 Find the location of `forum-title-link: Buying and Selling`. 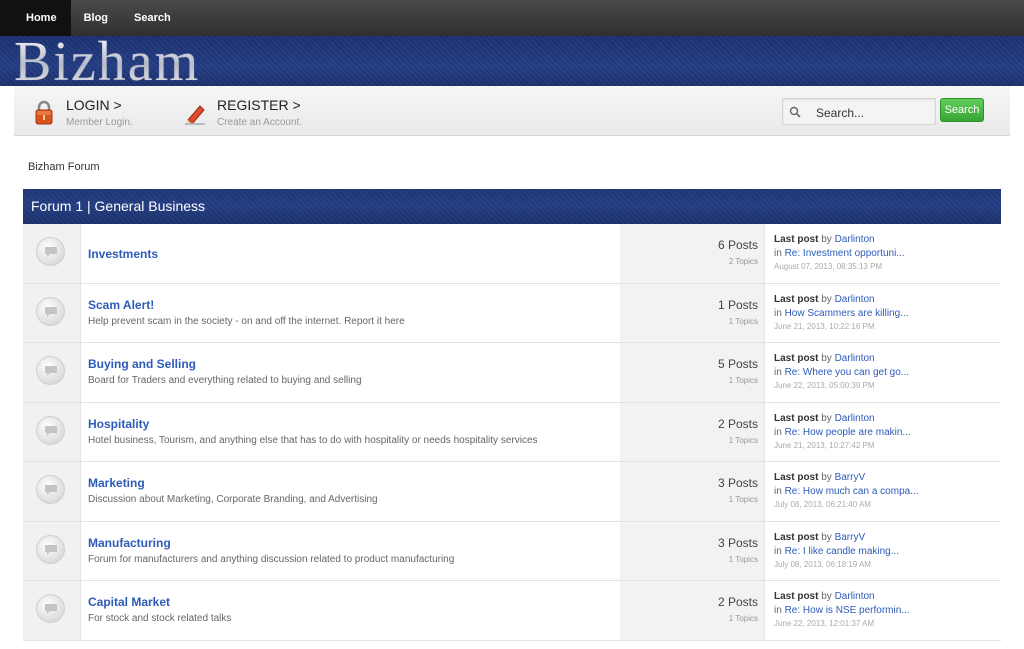

forum-title-link: Buying and Selling is located at coordinates (142, 364).